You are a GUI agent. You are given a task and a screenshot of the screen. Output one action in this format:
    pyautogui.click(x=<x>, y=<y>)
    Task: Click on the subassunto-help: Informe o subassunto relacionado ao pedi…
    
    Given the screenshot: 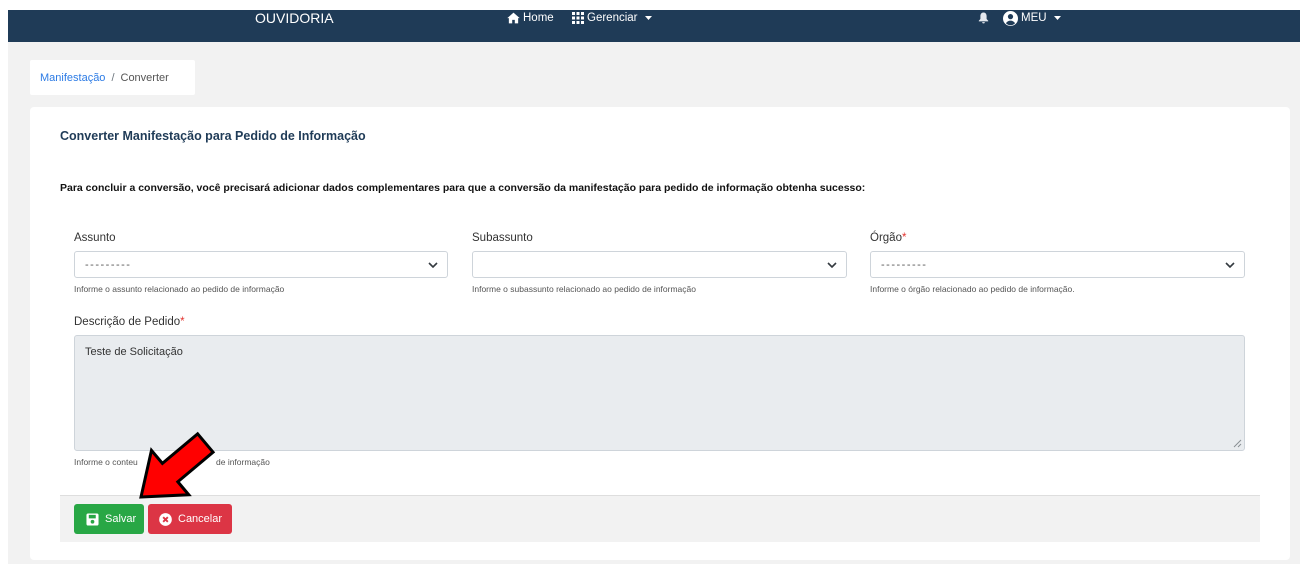 What is the action you would take?
    pyautogui.click(x=584, y=289)
    